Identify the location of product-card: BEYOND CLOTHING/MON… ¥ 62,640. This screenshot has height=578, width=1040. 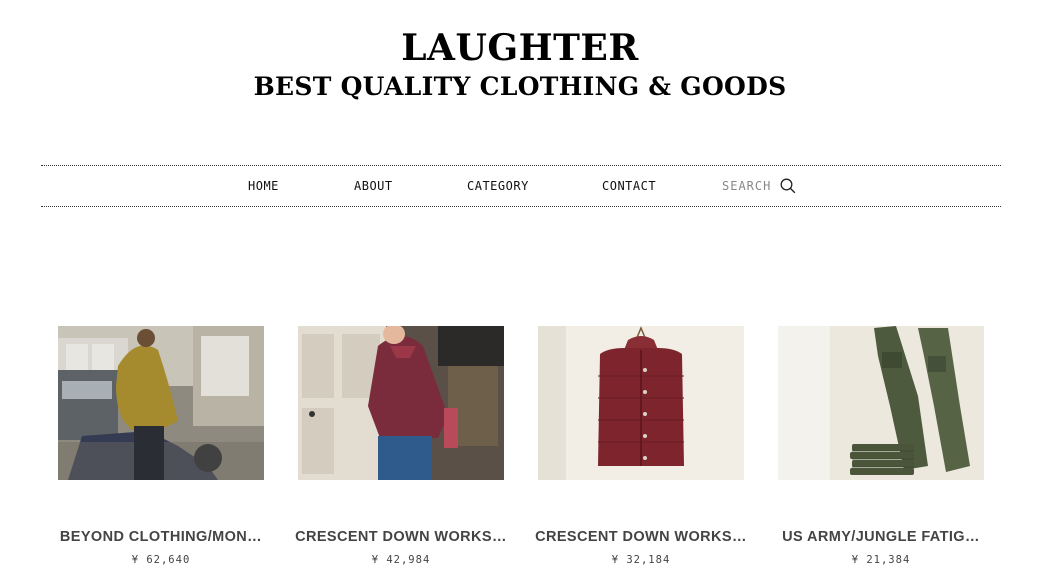
(161, 446).